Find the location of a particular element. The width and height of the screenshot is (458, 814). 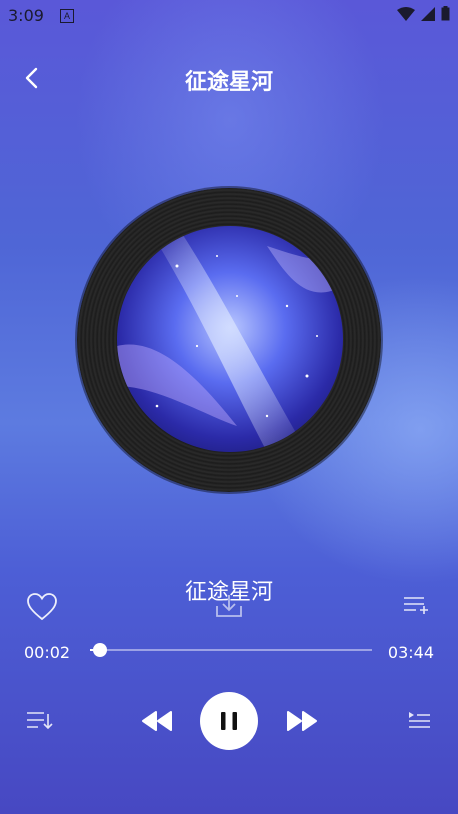

progress-track is located at coordinates (231, 650).